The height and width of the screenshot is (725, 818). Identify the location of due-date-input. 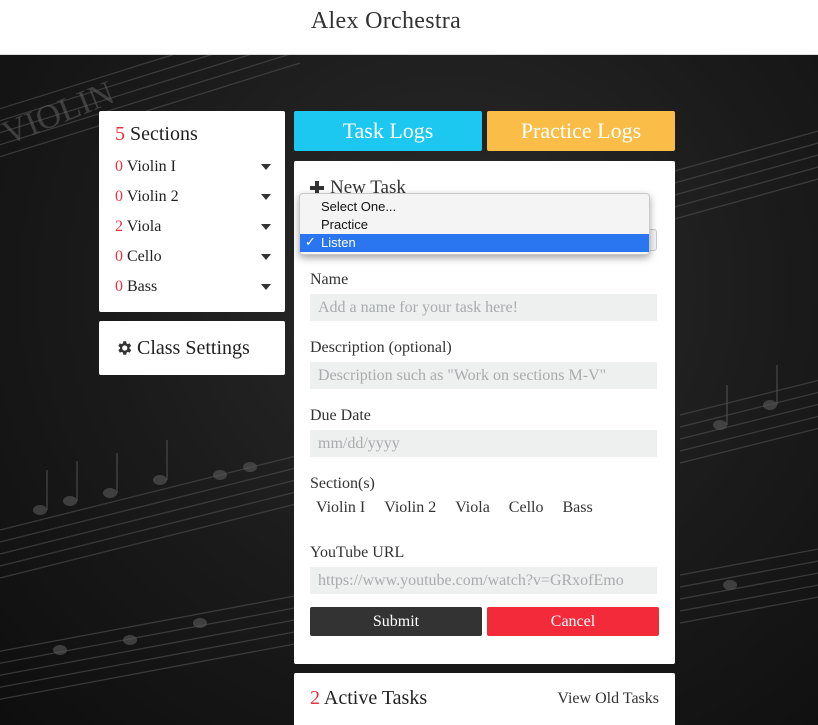
(483, 443).